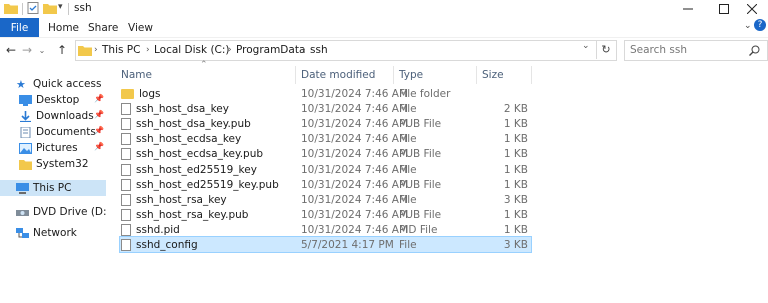  I want to click on file-name-cell: ssh_host_ed25519_key.pub, so click(200, 184).